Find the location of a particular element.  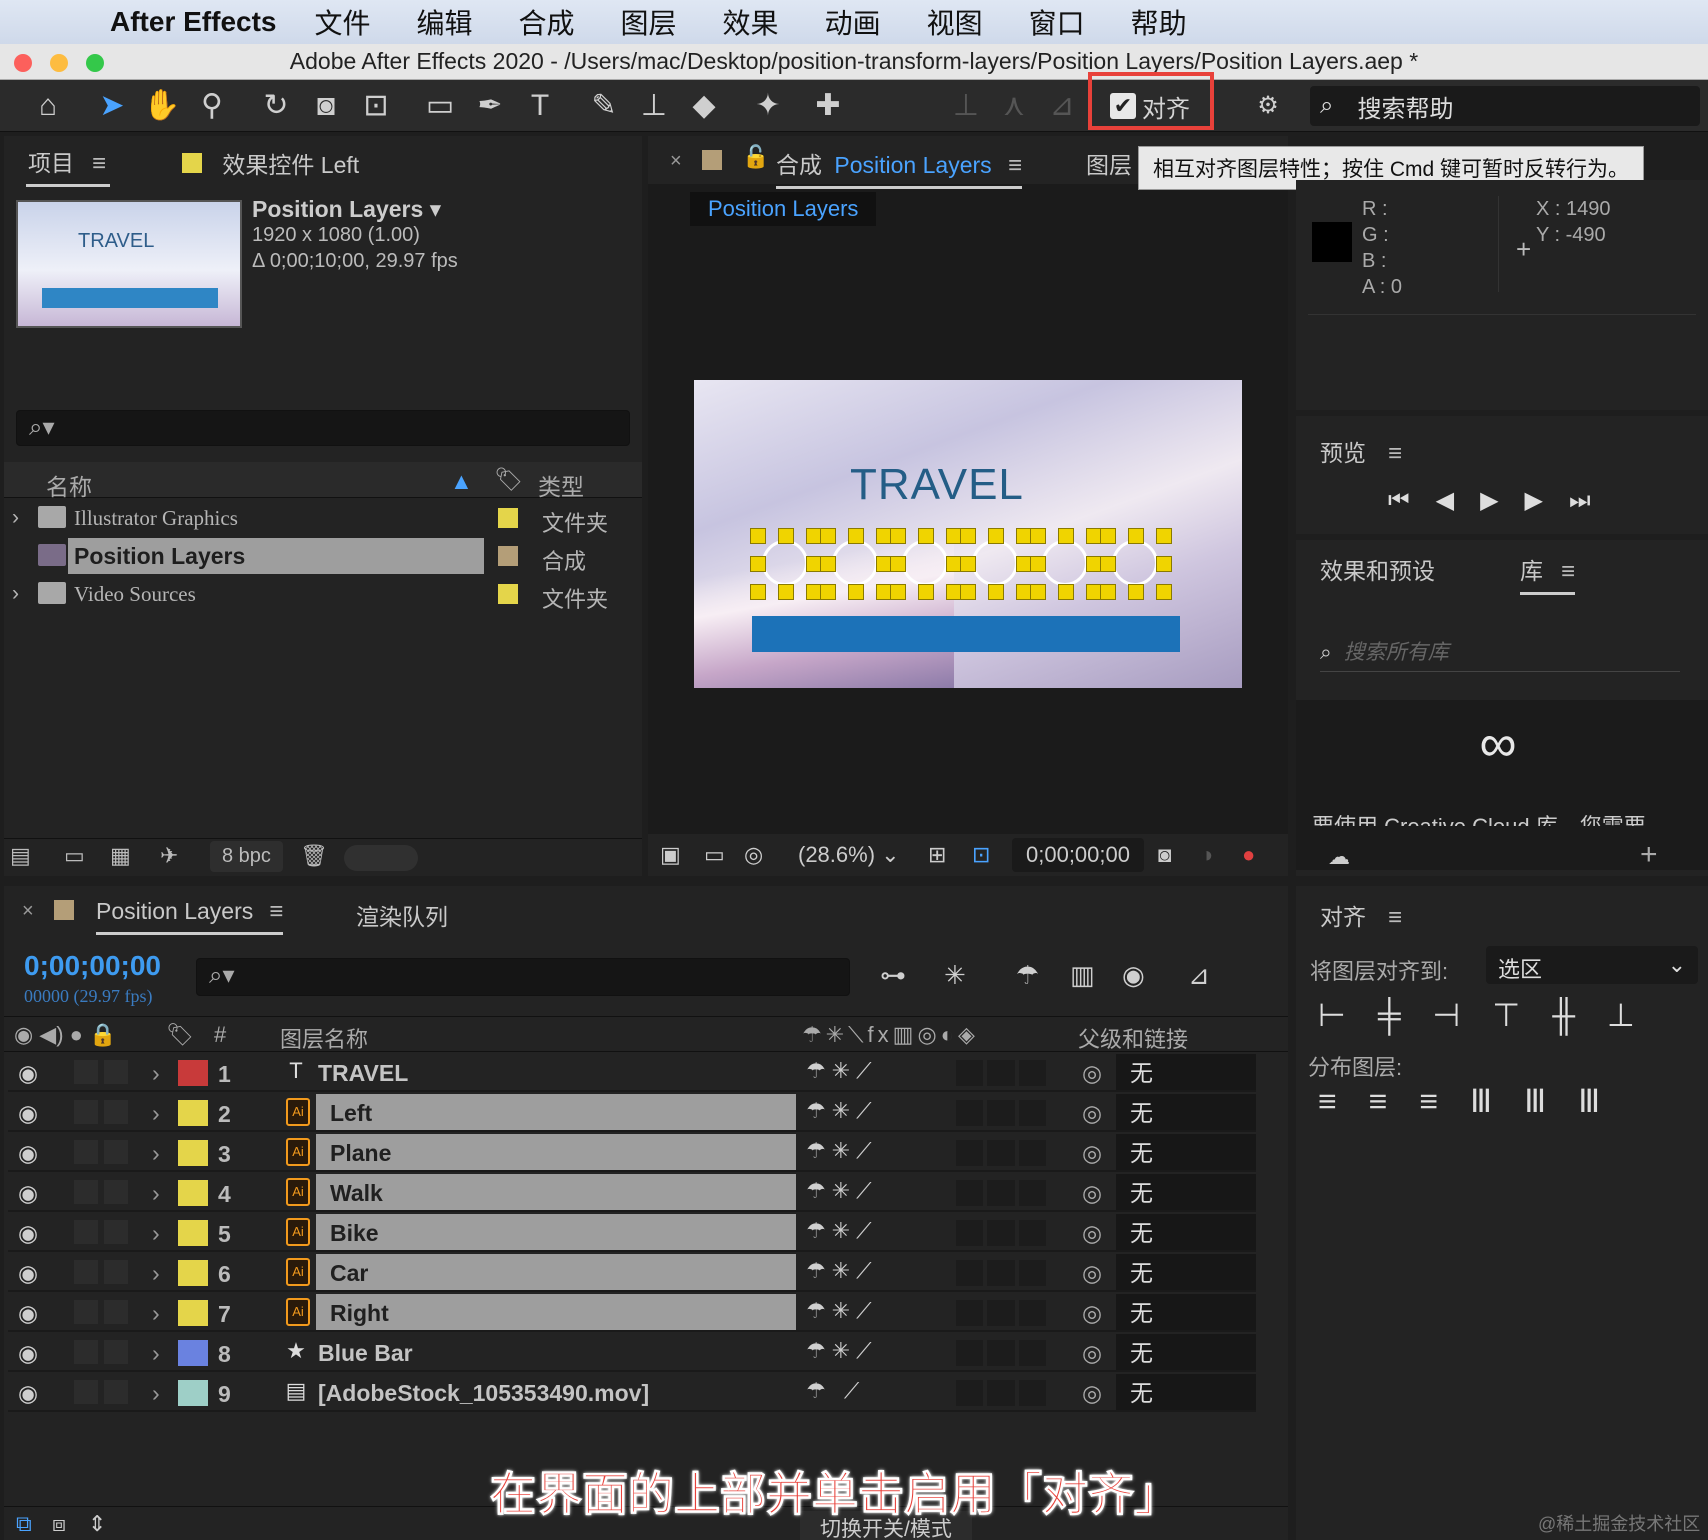

checkbox-checked-icon: ✔ is located at coordinates (1123, 106).